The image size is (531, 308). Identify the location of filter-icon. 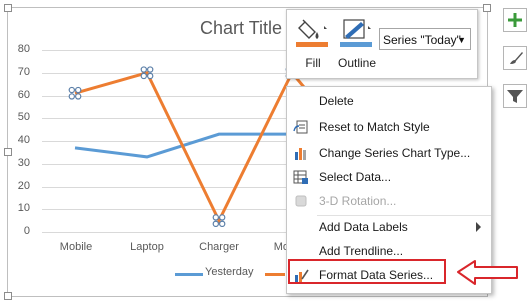
(515, 96).